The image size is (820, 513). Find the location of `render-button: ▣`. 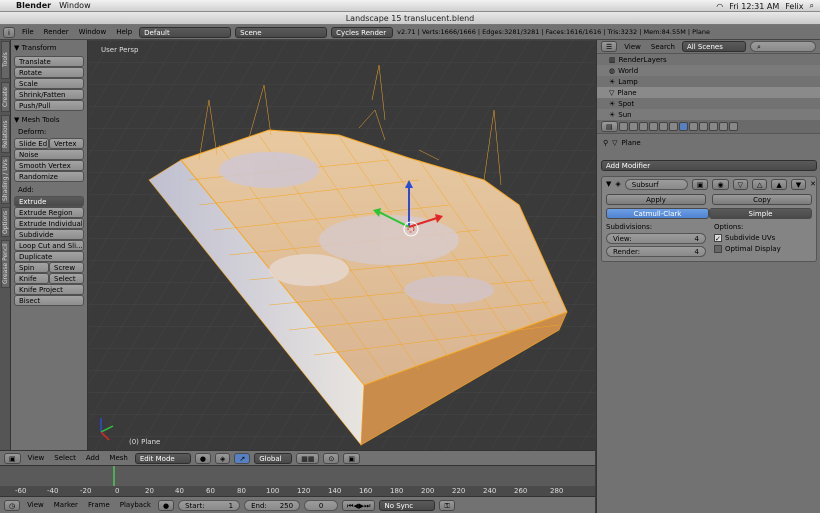

render-button: ▣ is located at coordinates (351, 458).